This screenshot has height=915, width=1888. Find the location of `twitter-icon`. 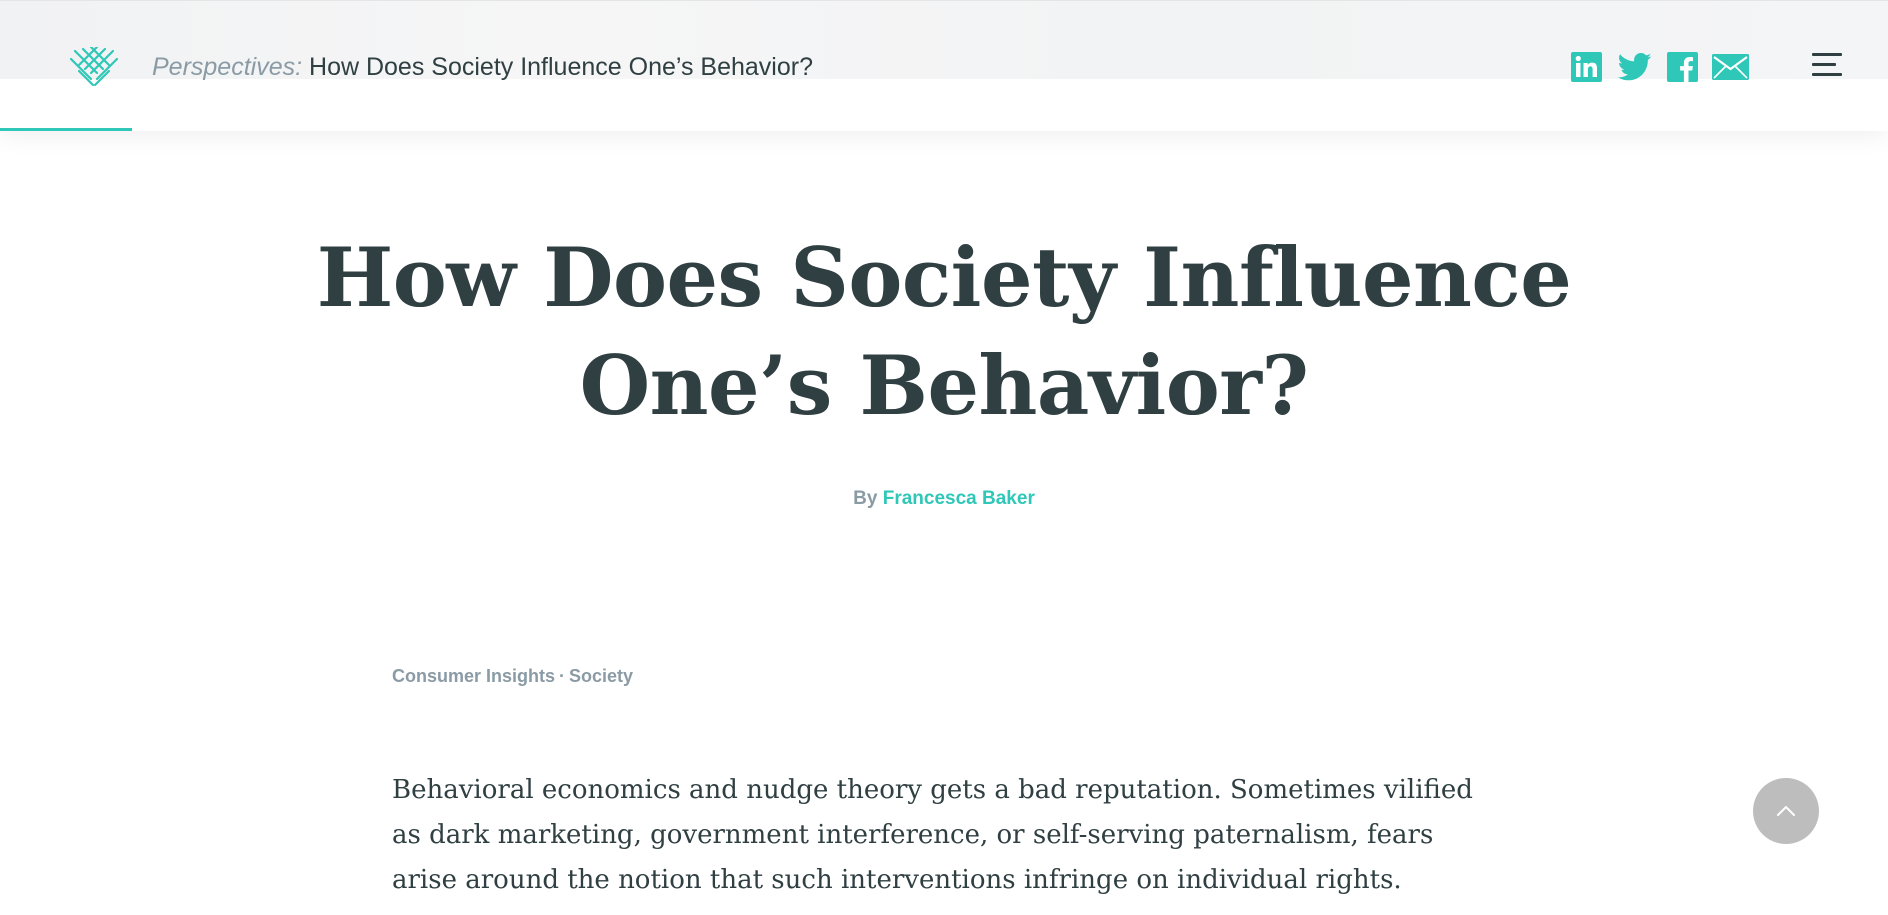

twitter-icon is located at coordinates (1634, 67).